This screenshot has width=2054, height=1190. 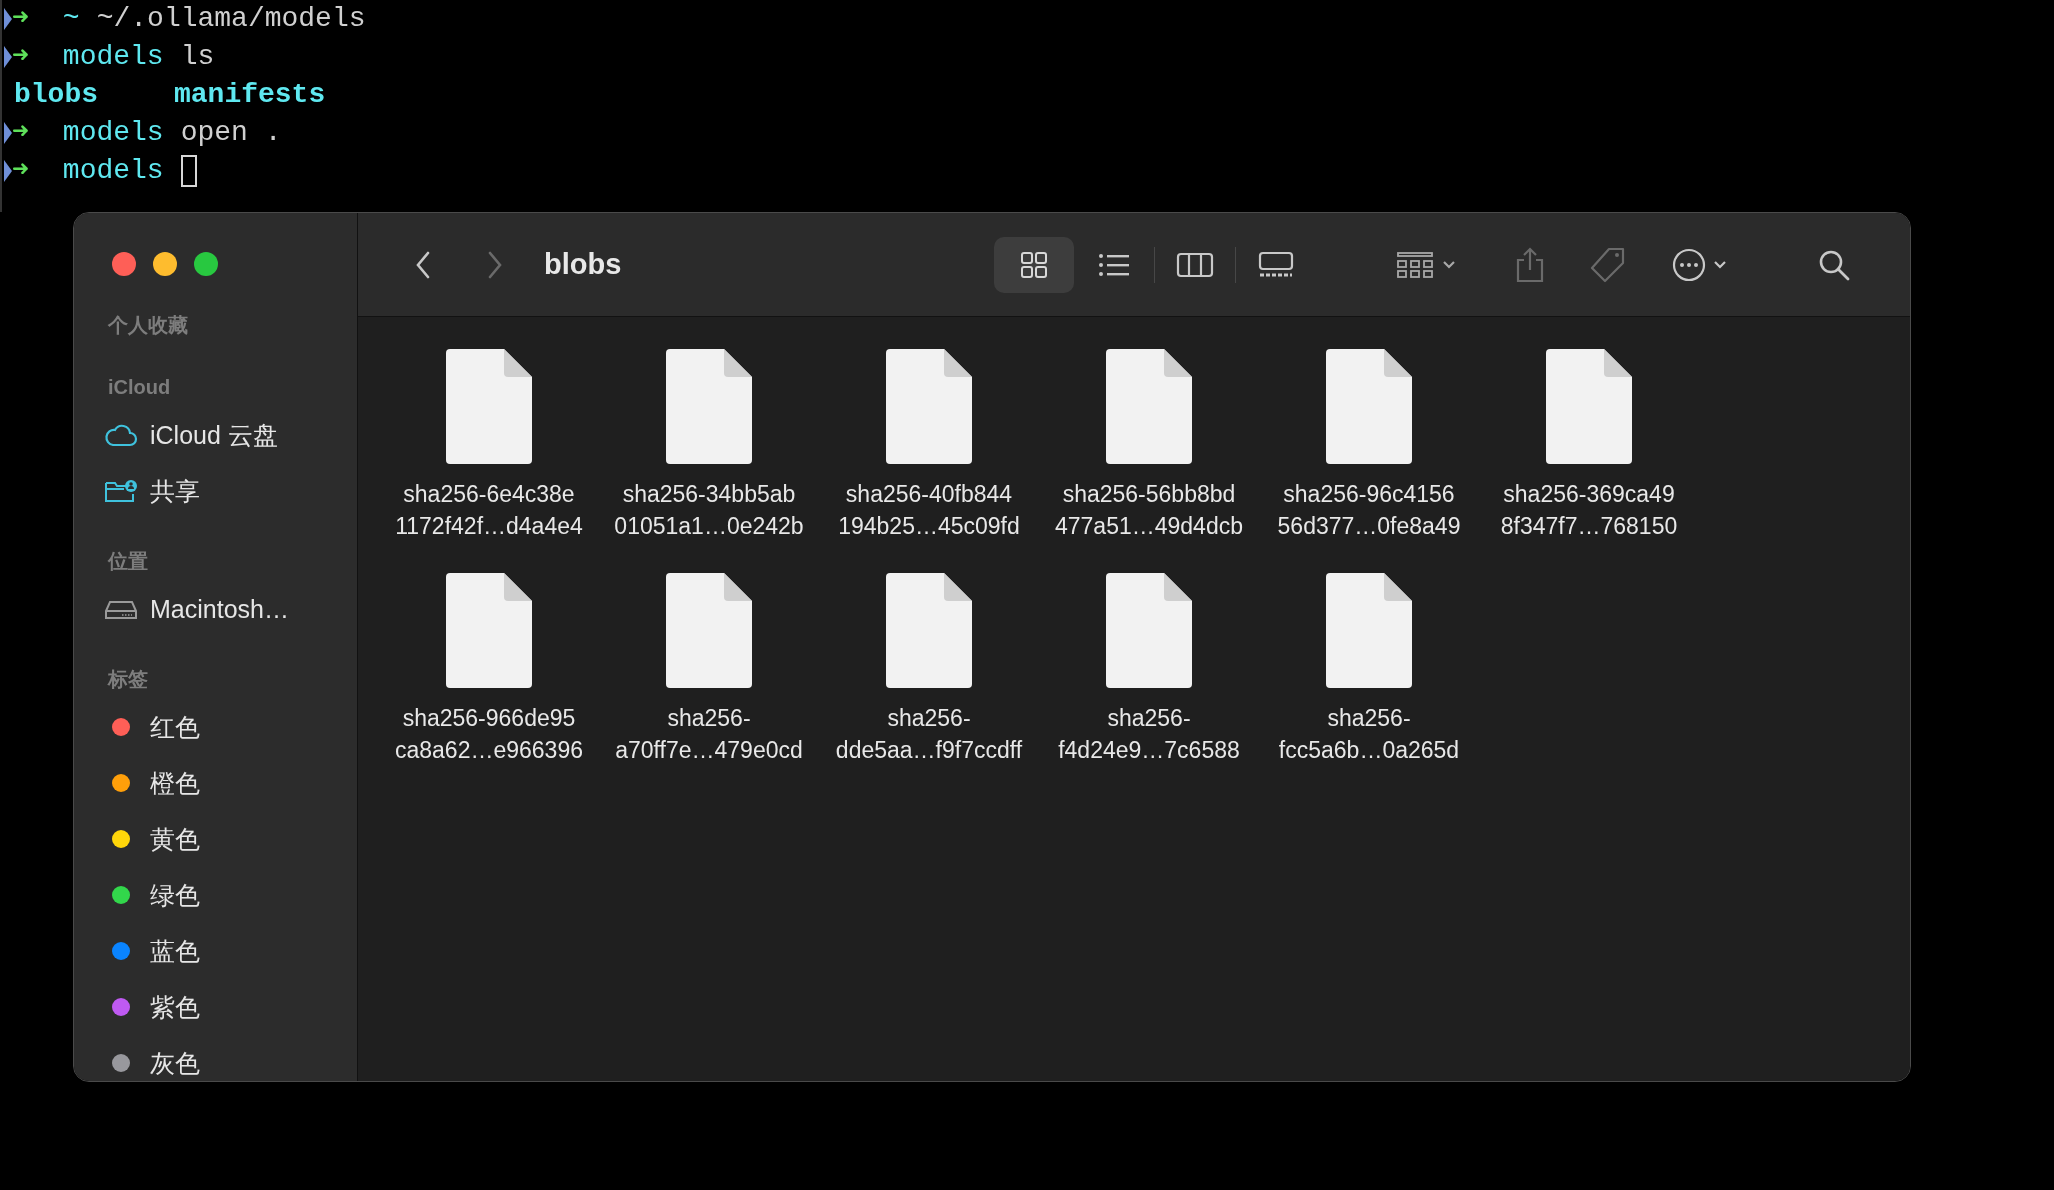 I want to click on command-text: ~/.ollama/models, so click(x=231, y=19).